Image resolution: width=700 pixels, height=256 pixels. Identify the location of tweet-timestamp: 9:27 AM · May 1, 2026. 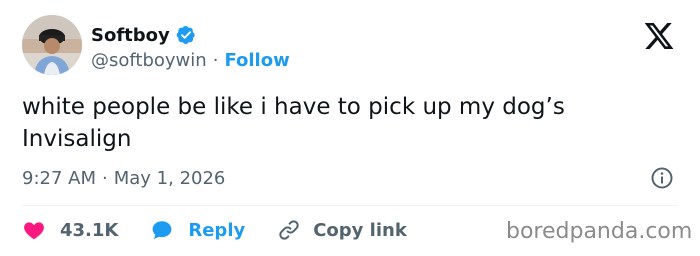
(123, 178).